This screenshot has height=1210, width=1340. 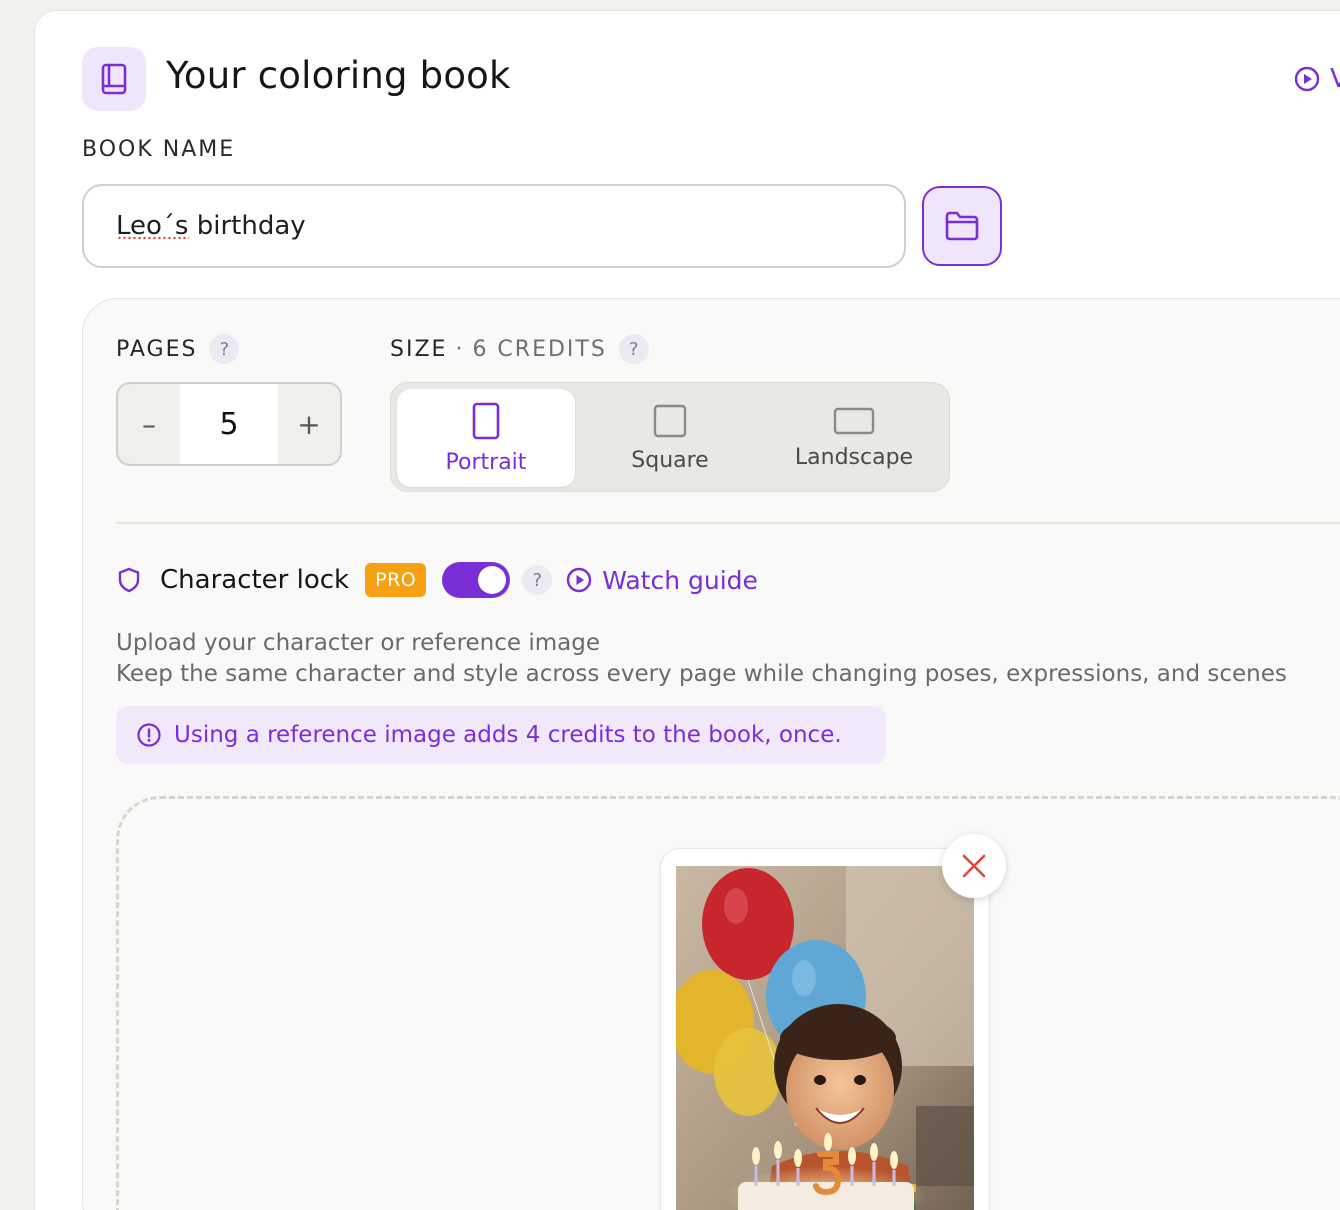 What do you see at coordinates (854, 438) in the screenshot?
I see `size-option-landscape: Landscape` at bounding box center [854, 438].